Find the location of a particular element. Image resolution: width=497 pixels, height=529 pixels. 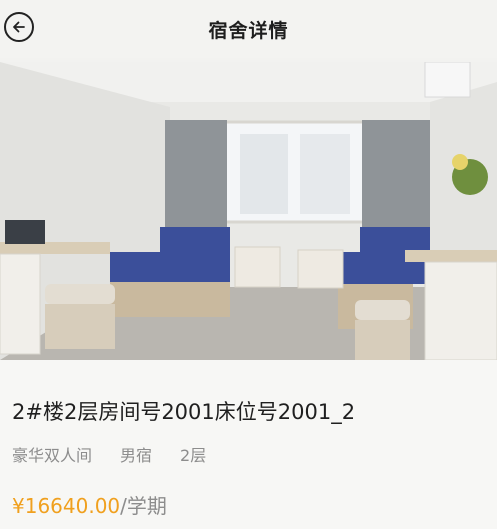

tag-room-type: 豪华双人间 is located at coordinates (52, 455).